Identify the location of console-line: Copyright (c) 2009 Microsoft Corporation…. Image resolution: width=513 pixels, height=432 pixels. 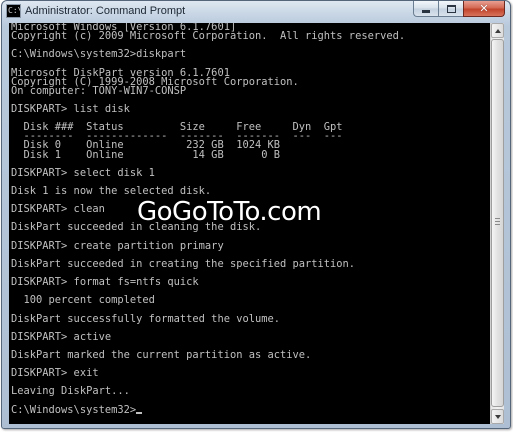
(208, 36).